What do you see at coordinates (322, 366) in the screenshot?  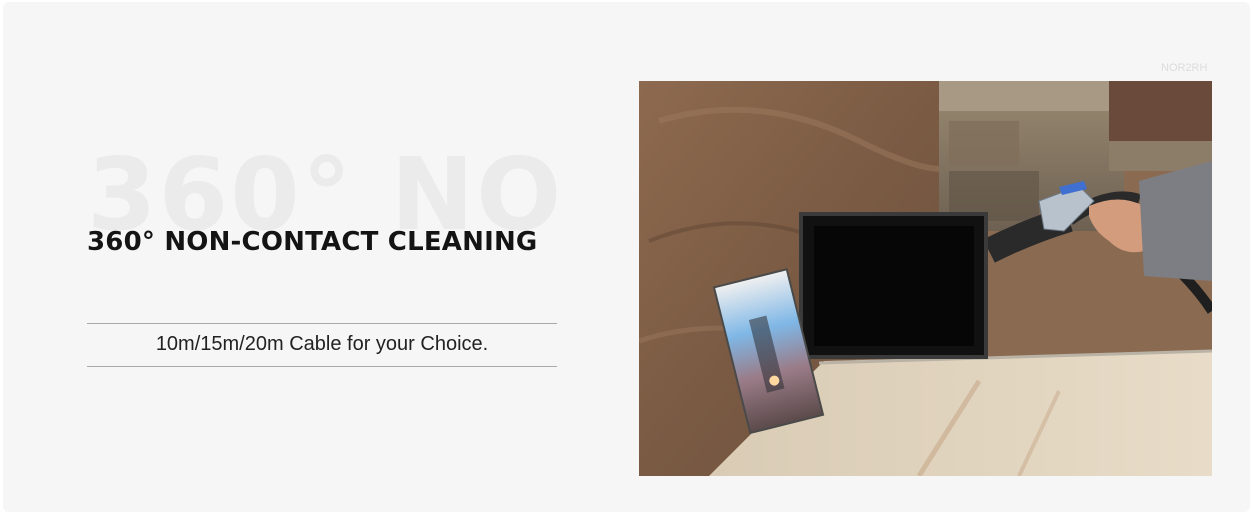 I see `divider-bottom` at bounding box center [322, 366].